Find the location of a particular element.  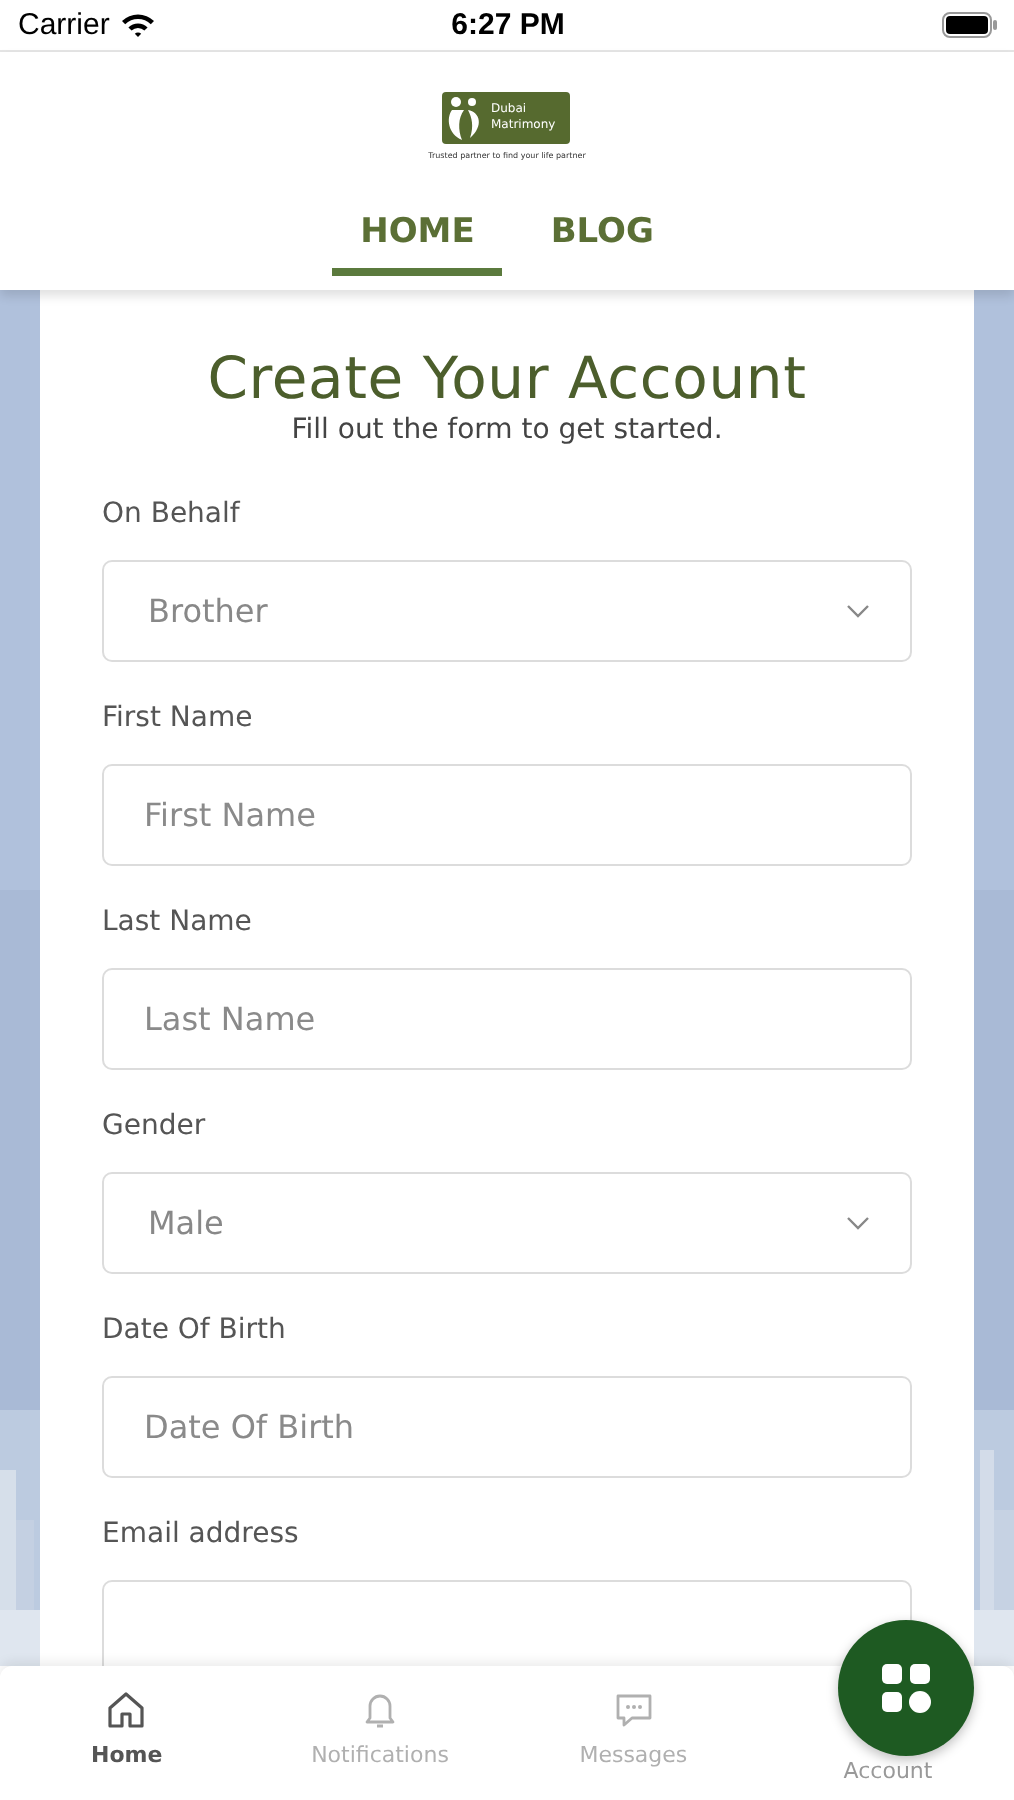

grid-icon is located at coordinates (906, 1688).